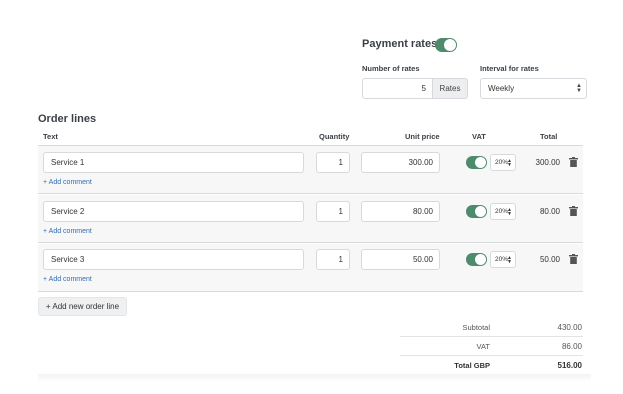  Describe the element at coordinates (571, 346) in the screenshot. I see `vat-value: 86.00` at that location.